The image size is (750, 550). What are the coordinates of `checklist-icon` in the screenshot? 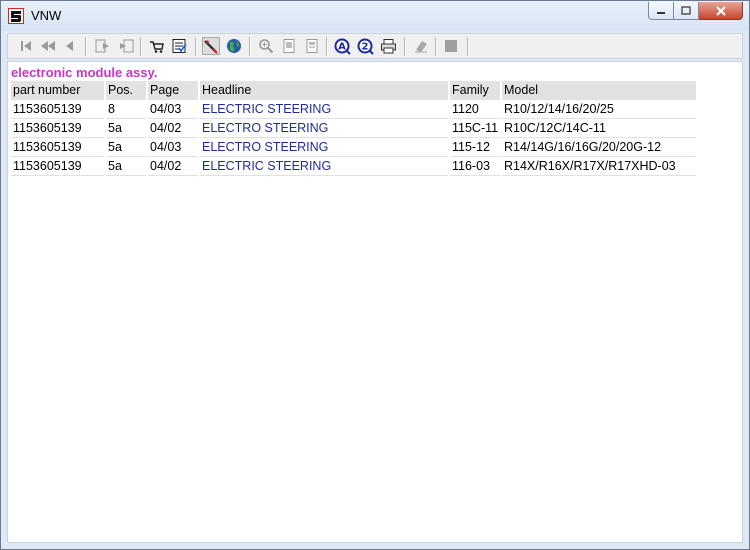 It's located at (179, 46).